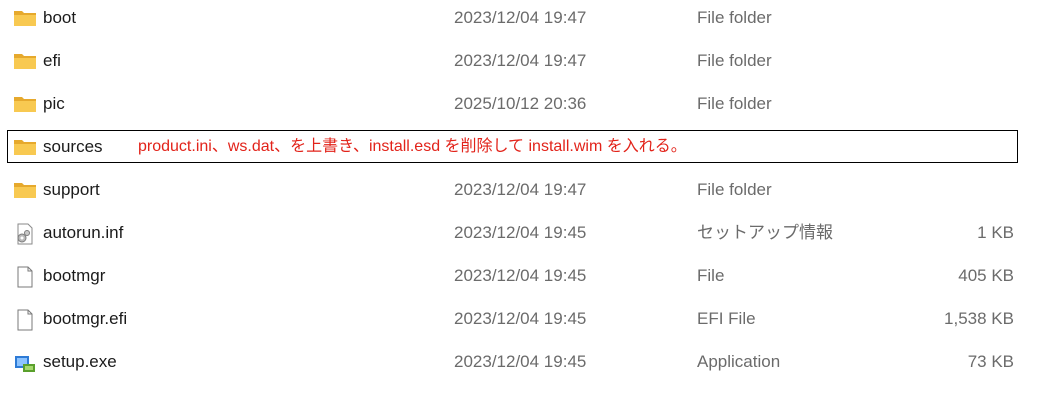  What do you see at coordinates (765, 232) in the screenshot?
I see `file-type: セットアップ情報` at bounding box center [765, 232].